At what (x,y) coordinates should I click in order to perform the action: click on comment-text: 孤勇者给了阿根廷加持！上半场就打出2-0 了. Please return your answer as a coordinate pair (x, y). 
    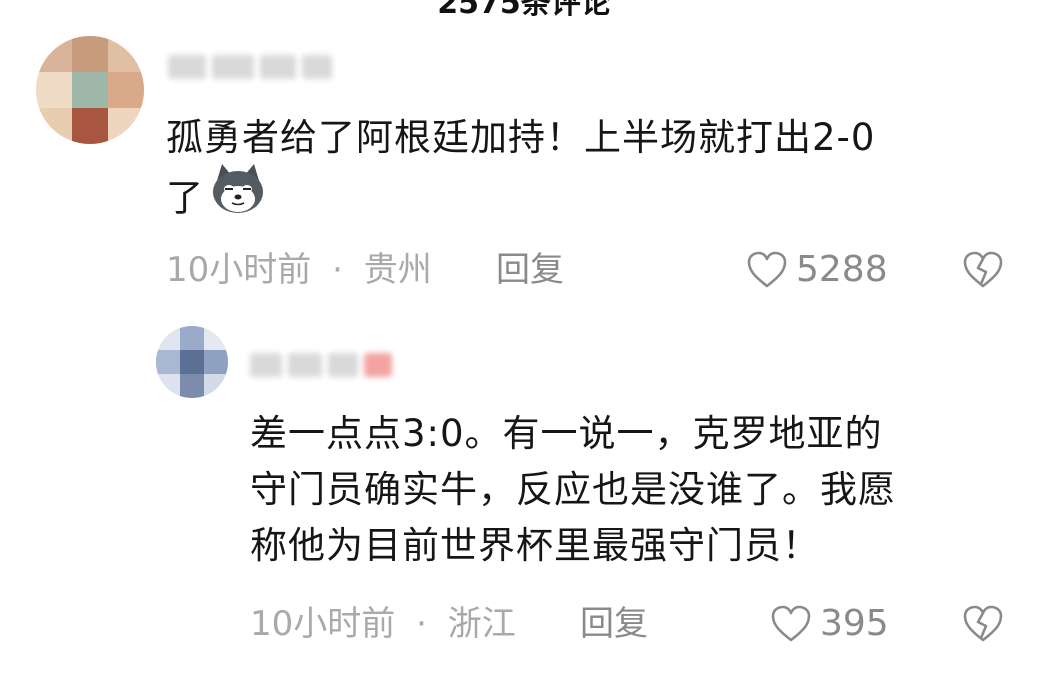
    Looking at the image, I should click on (591, 172).